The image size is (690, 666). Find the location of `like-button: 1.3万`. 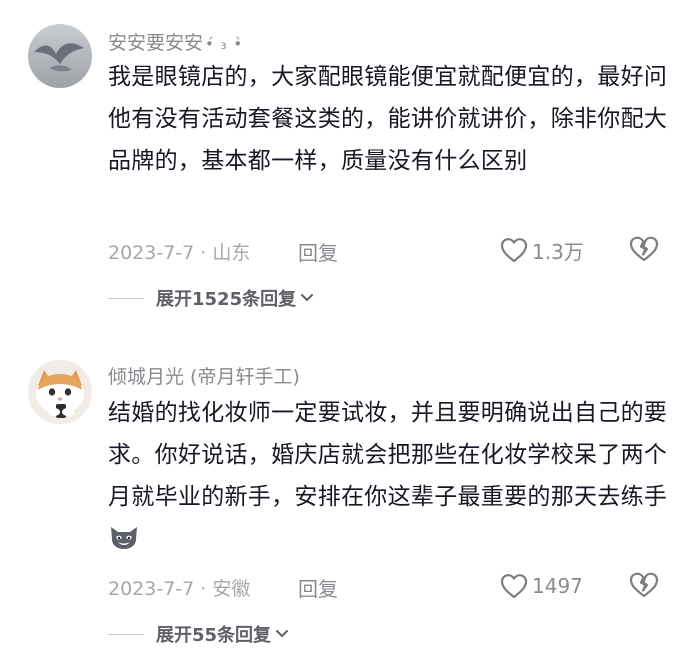

like-button: 1.3万 is located at coordinates (542, 250).